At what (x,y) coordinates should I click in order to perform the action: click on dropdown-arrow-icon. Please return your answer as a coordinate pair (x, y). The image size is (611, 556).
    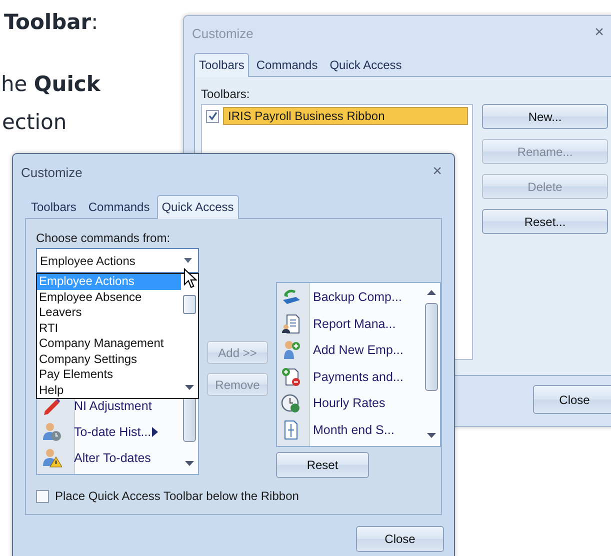
    Looking at the image, I should click on (188, 260).